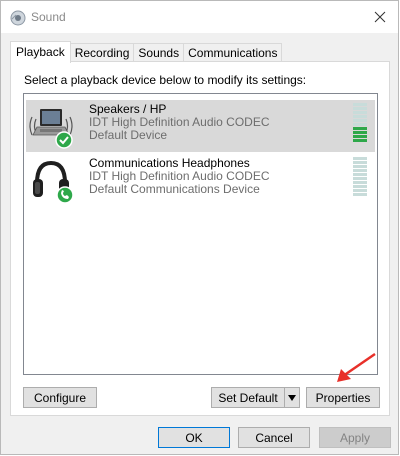 This screenshot has width=400, height=456. Describe the element at coordinates (174, 189) in the screenshot. I see `device-status: Default Communications Device` at that location.